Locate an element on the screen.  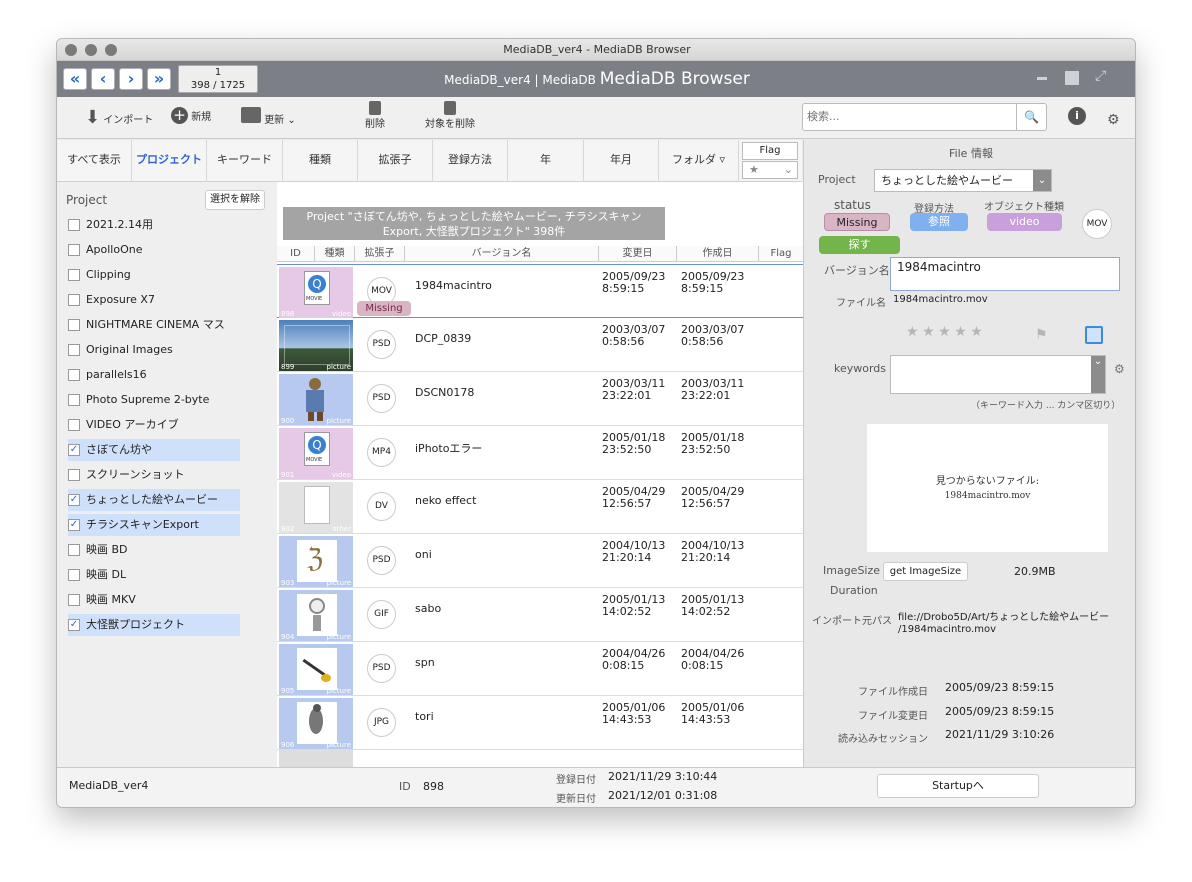
sidebar-project-item: スクリーンショット is located at coordinates (154, 475).